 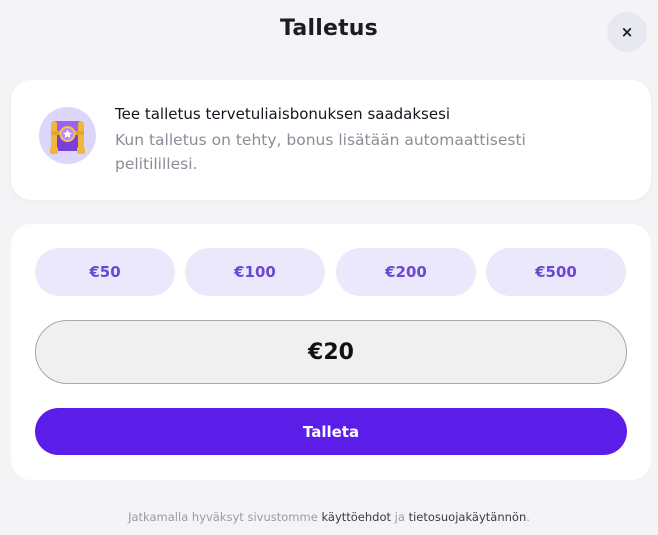 I want to click on amount-input, so click(x=331, y=352).